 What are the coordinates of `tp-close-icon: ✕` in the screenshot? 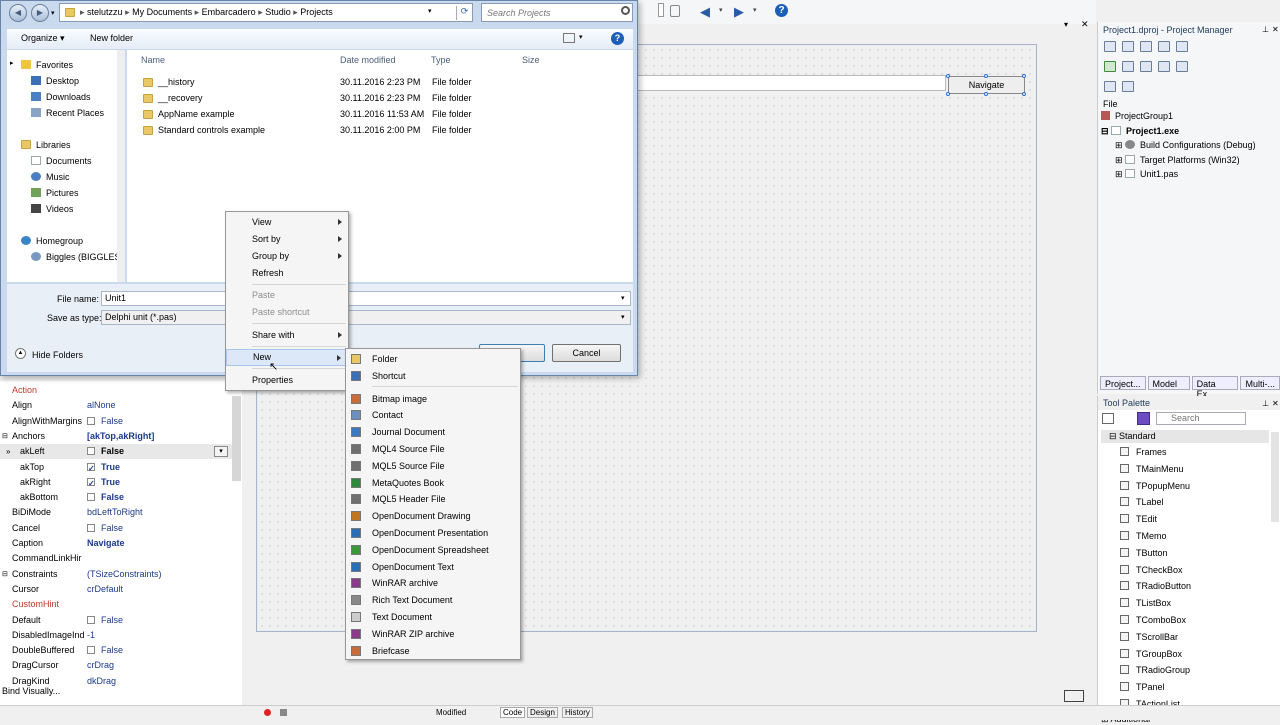 It's located at (1275, 403).